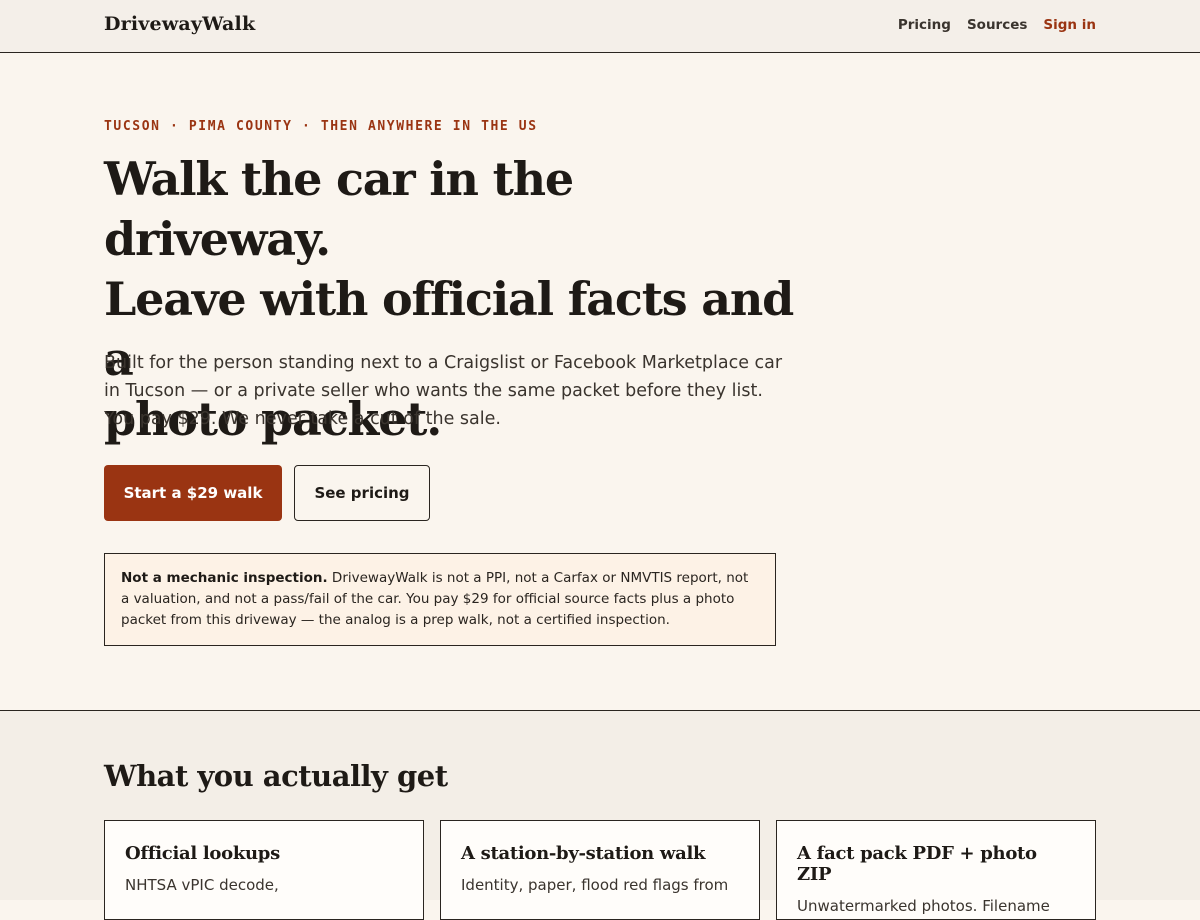 The image size is (1200, 920). I want to click on see-pricing-button: See pricing, so click(362, 493).